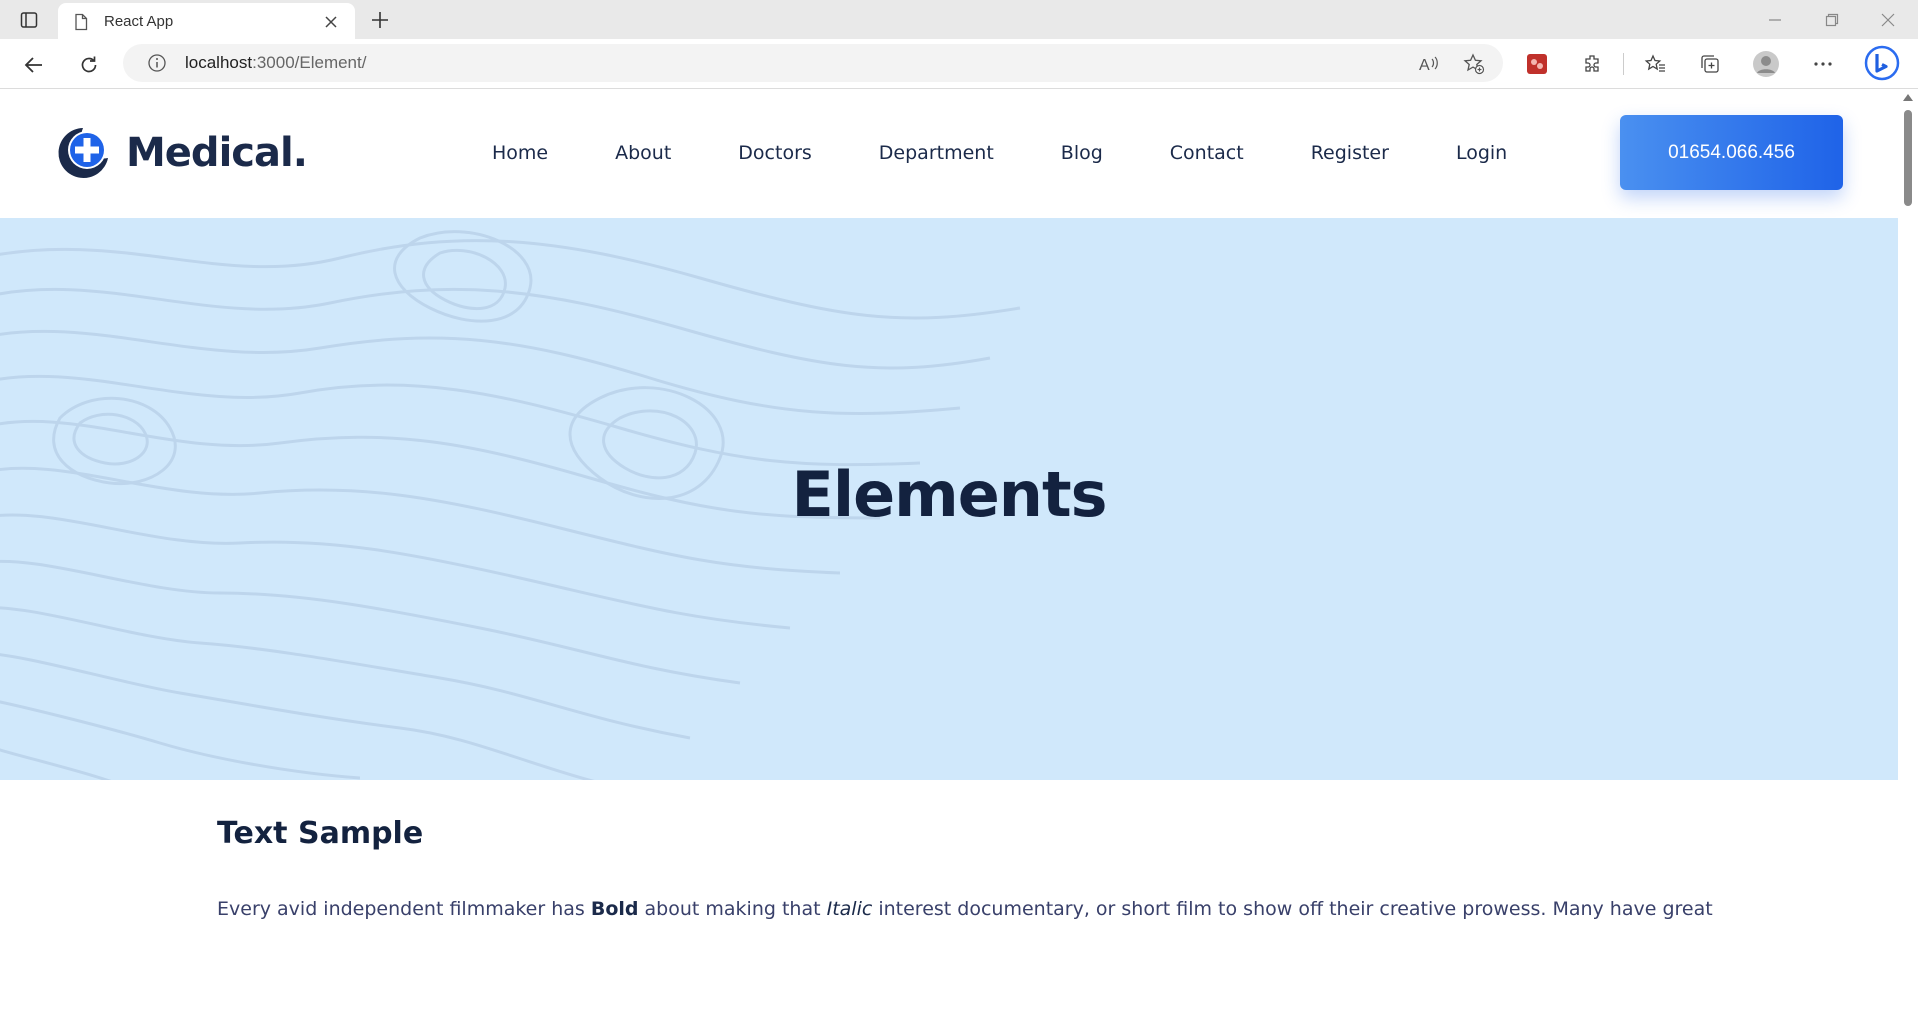 This screenshot has height=1022, width=1918. I want to click on paragraph-bold: Bold, so click(614, 909).